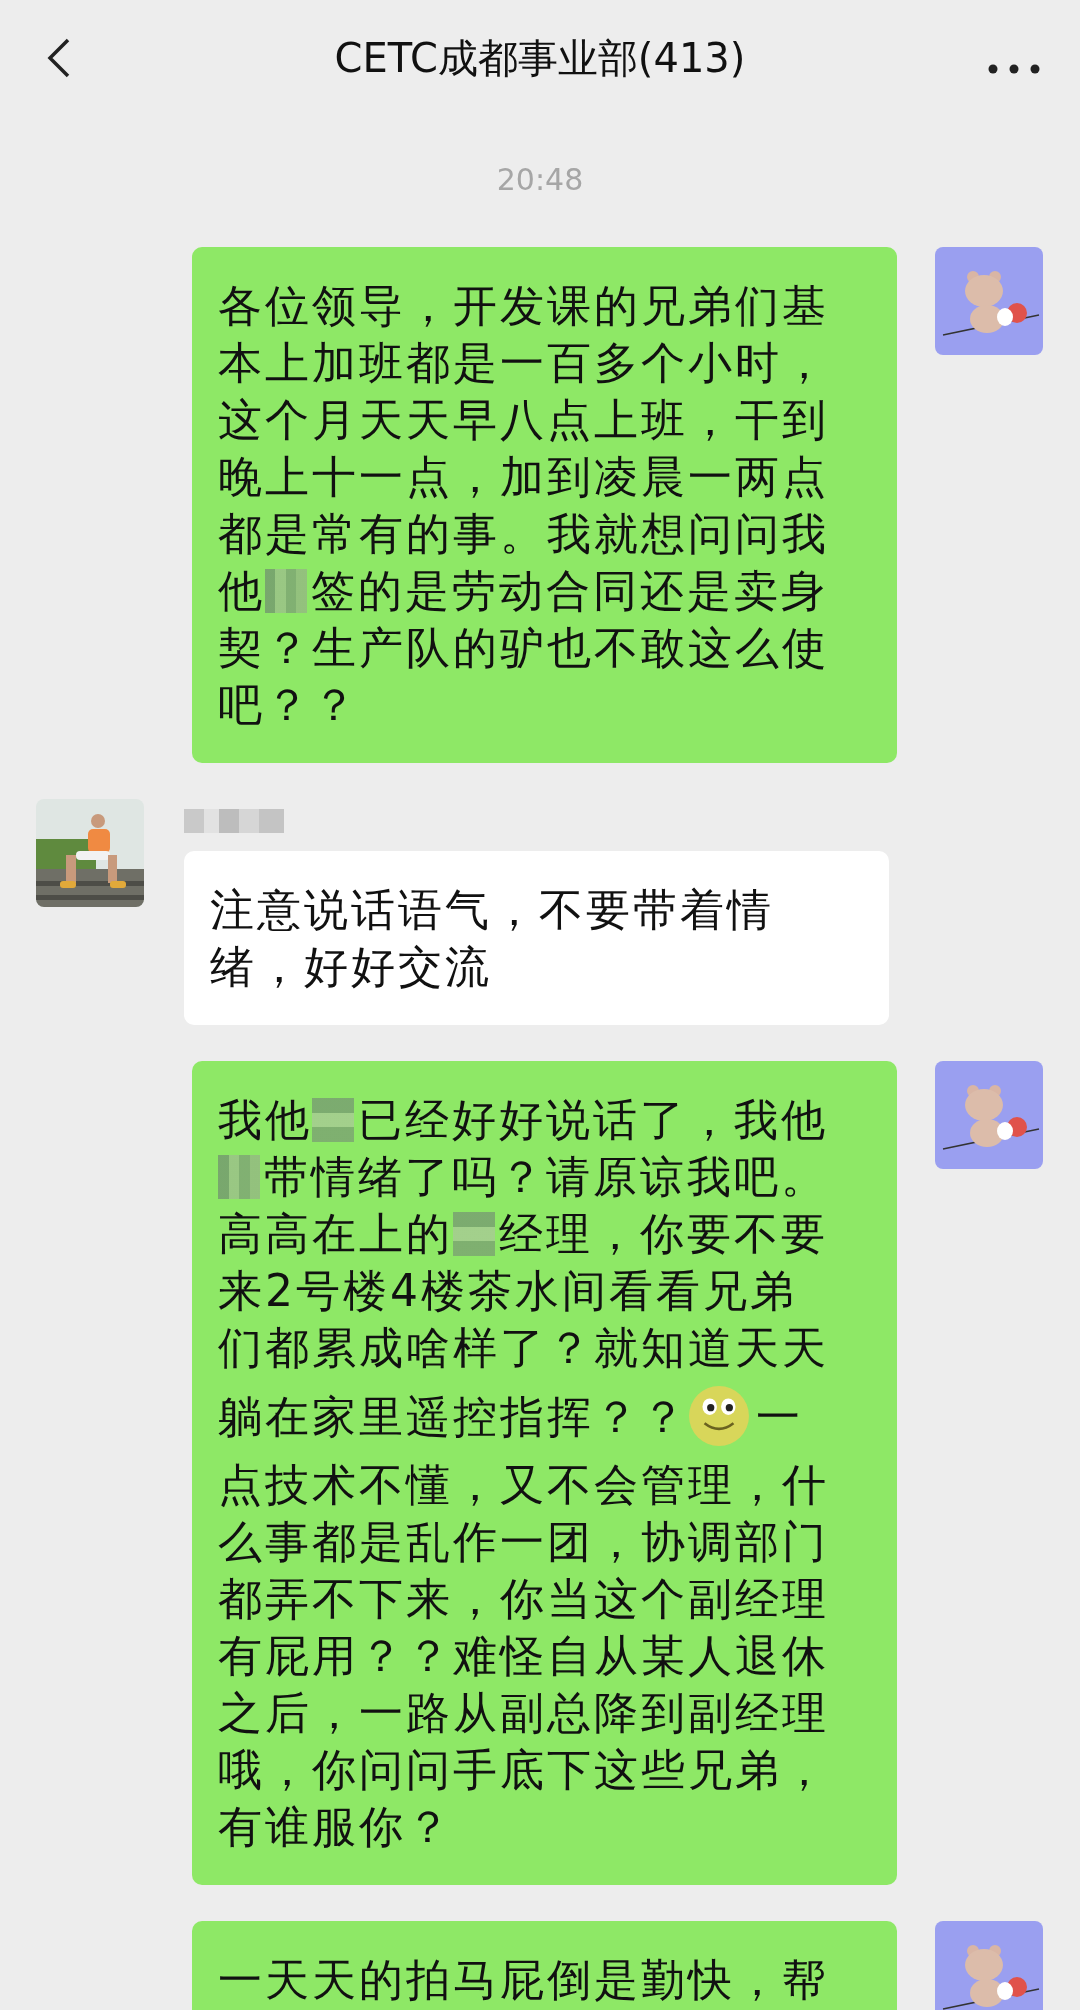 This screenshot has width=1080, height=2010. What do you see at coordinates (523, 1485) in the screenshot?
I see `message-text: 点技术不懂，又不会管理，什` at bounding box center [523, 1485].